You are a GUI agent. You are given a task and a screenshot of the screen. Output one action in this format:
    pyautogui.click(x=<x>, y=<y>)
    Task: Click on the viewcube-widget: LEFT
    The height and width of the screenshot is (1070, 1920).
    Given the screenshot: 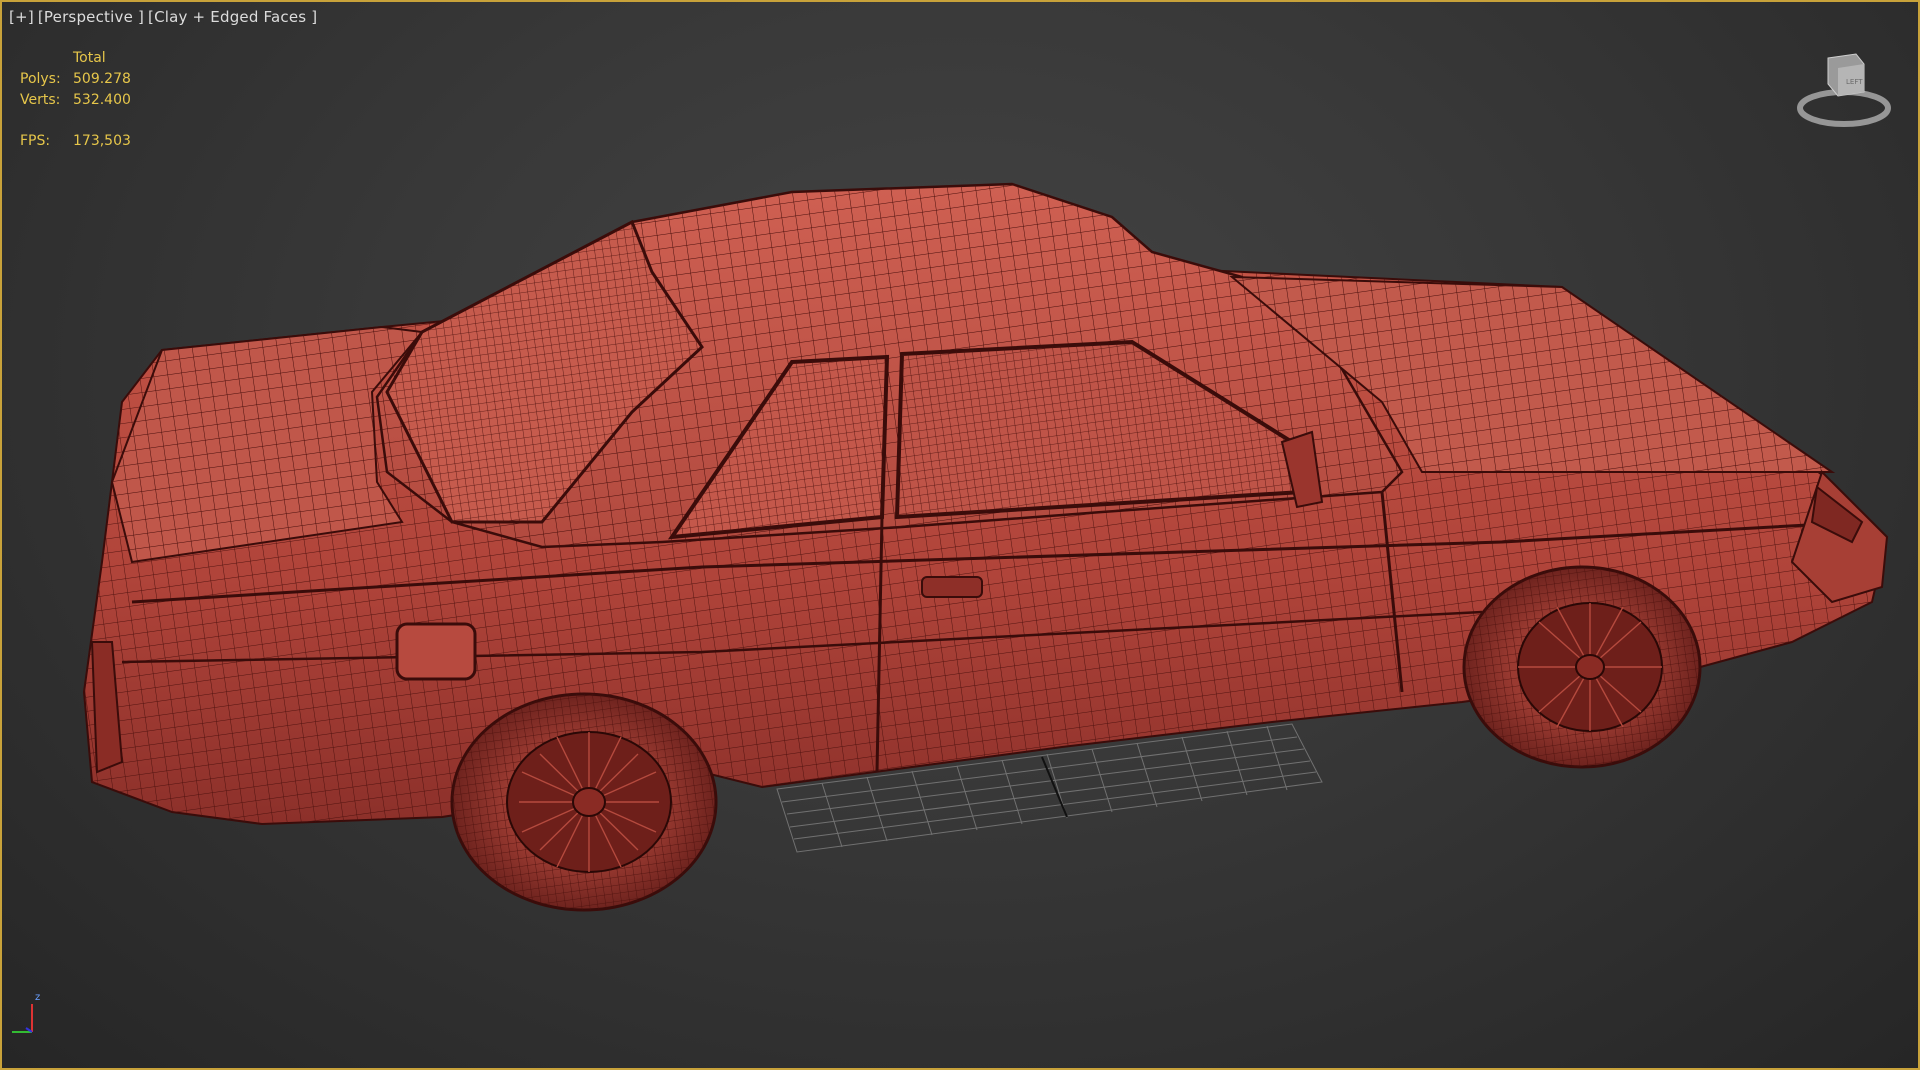 What is the action you would take?
    pyautogui.click(x=1844, y=90)
    